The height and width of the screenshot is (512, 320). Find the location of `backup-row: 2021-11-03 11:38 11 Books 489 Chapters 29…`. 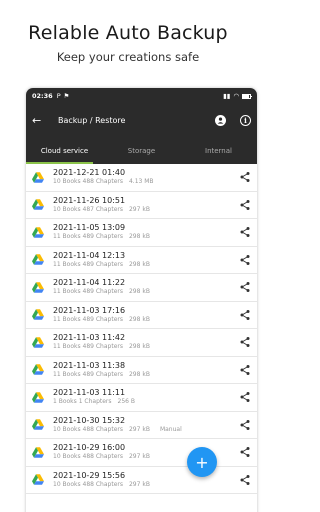

backup-row: 2021-11-03 11:38 11 Books 489 Chapters 29… is located at coordinates (141, 370).